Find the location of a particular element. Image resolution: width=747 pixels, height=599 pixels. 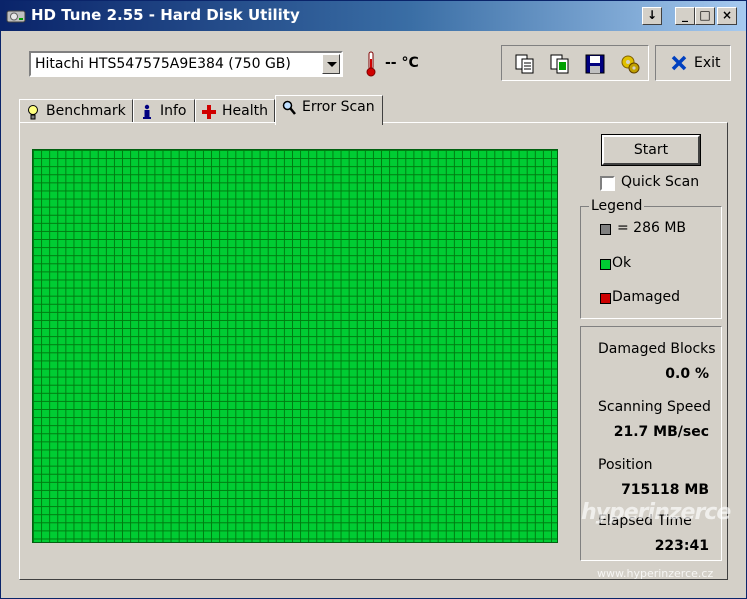

tab-error-scan: Error Scan is located at coordinates (329, 110).